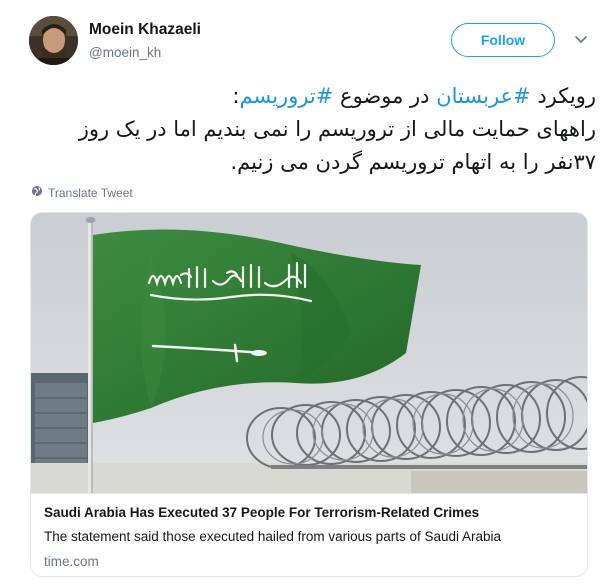 The height and width of the screenshot is (587, 613). Describe the element at coordinates (53, 40) in the screenshot. I see `avatar` at that location.